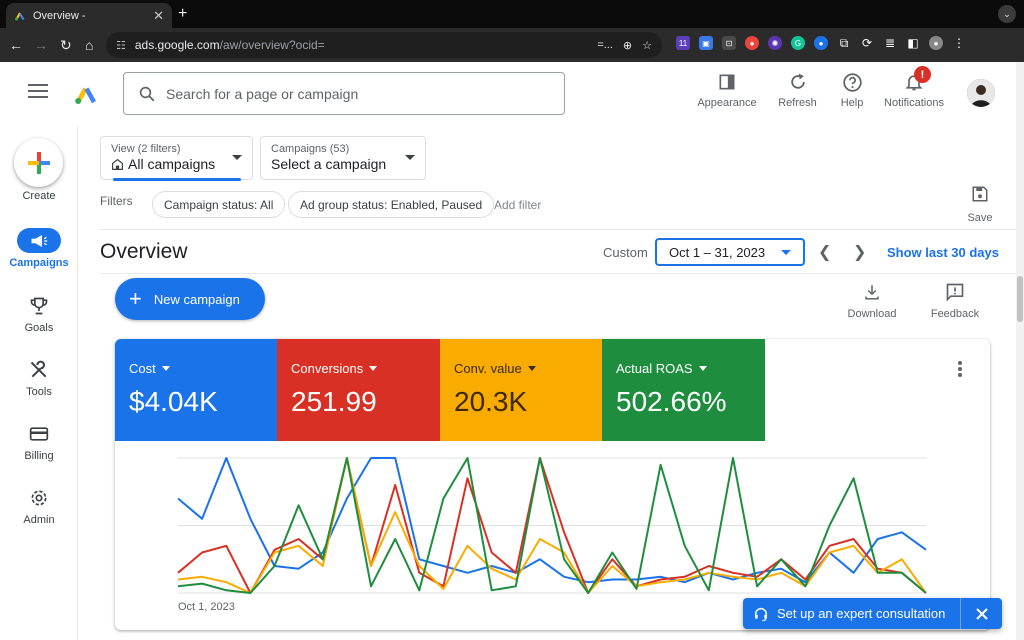 Image resolution: width=1024 pixels, height=640 pixels. What do you see at coordinates (798, 43) in the screenshot?
I see `grammarly-icon: G` at bounding box center [798, 43].